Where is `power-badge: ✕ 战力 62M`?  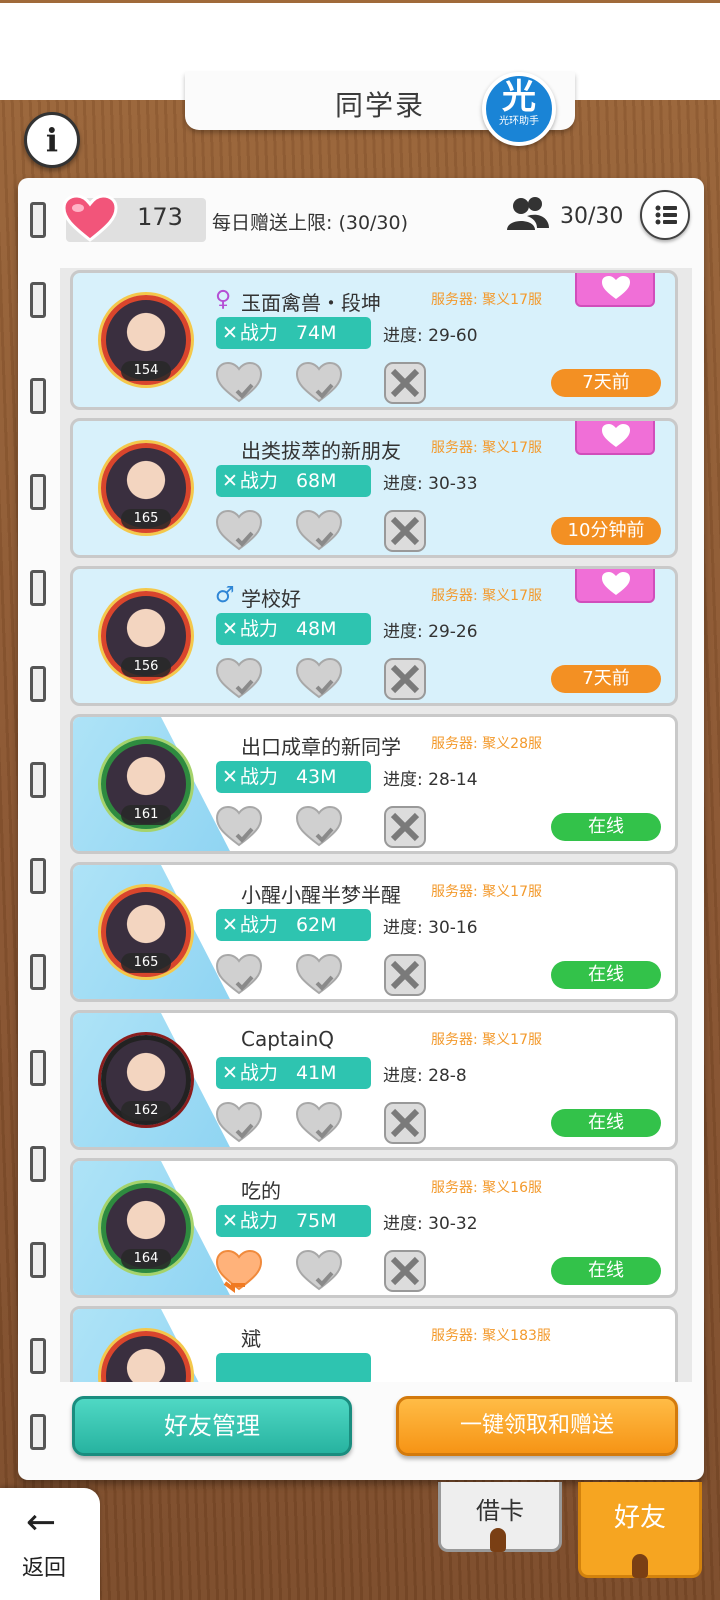
power-badge: ✕ 战力 62M is located at coordinates (293, 925).